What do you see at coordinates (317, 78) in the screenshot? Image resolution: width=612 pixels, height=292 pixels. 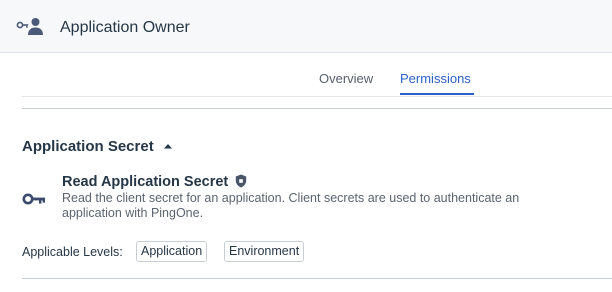 I see `tab-bar: Overview Permissions` at bounding box center [317, 78].